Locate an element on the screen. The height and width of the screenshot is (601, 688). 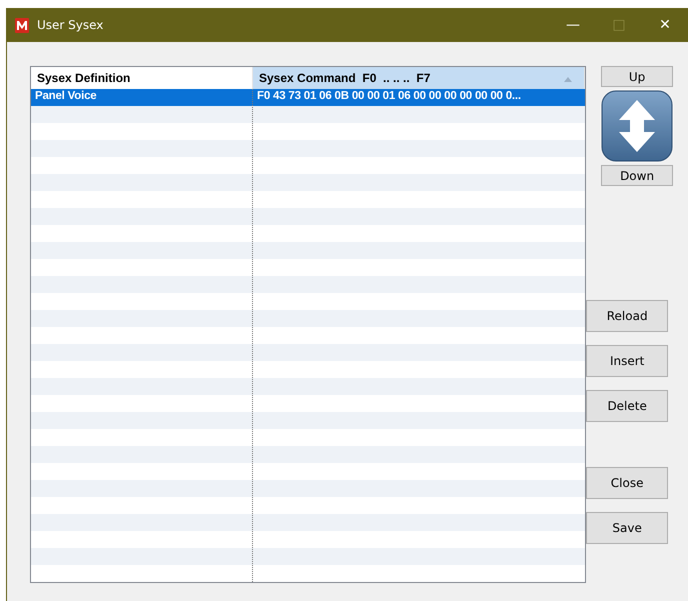
action-button: Close is located at coordinates (627, 483).